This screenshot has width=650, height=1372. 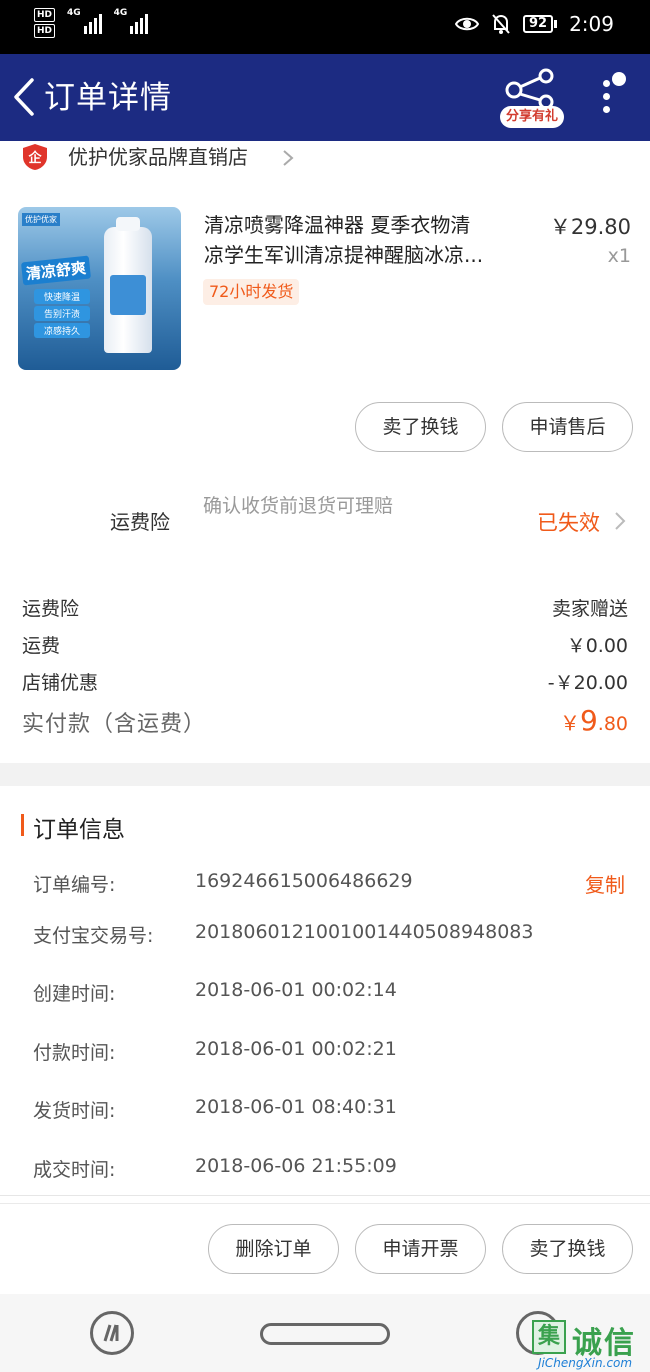 I want to click on summary-row: 运费 ￥0.00, so click(x=325, y=647).